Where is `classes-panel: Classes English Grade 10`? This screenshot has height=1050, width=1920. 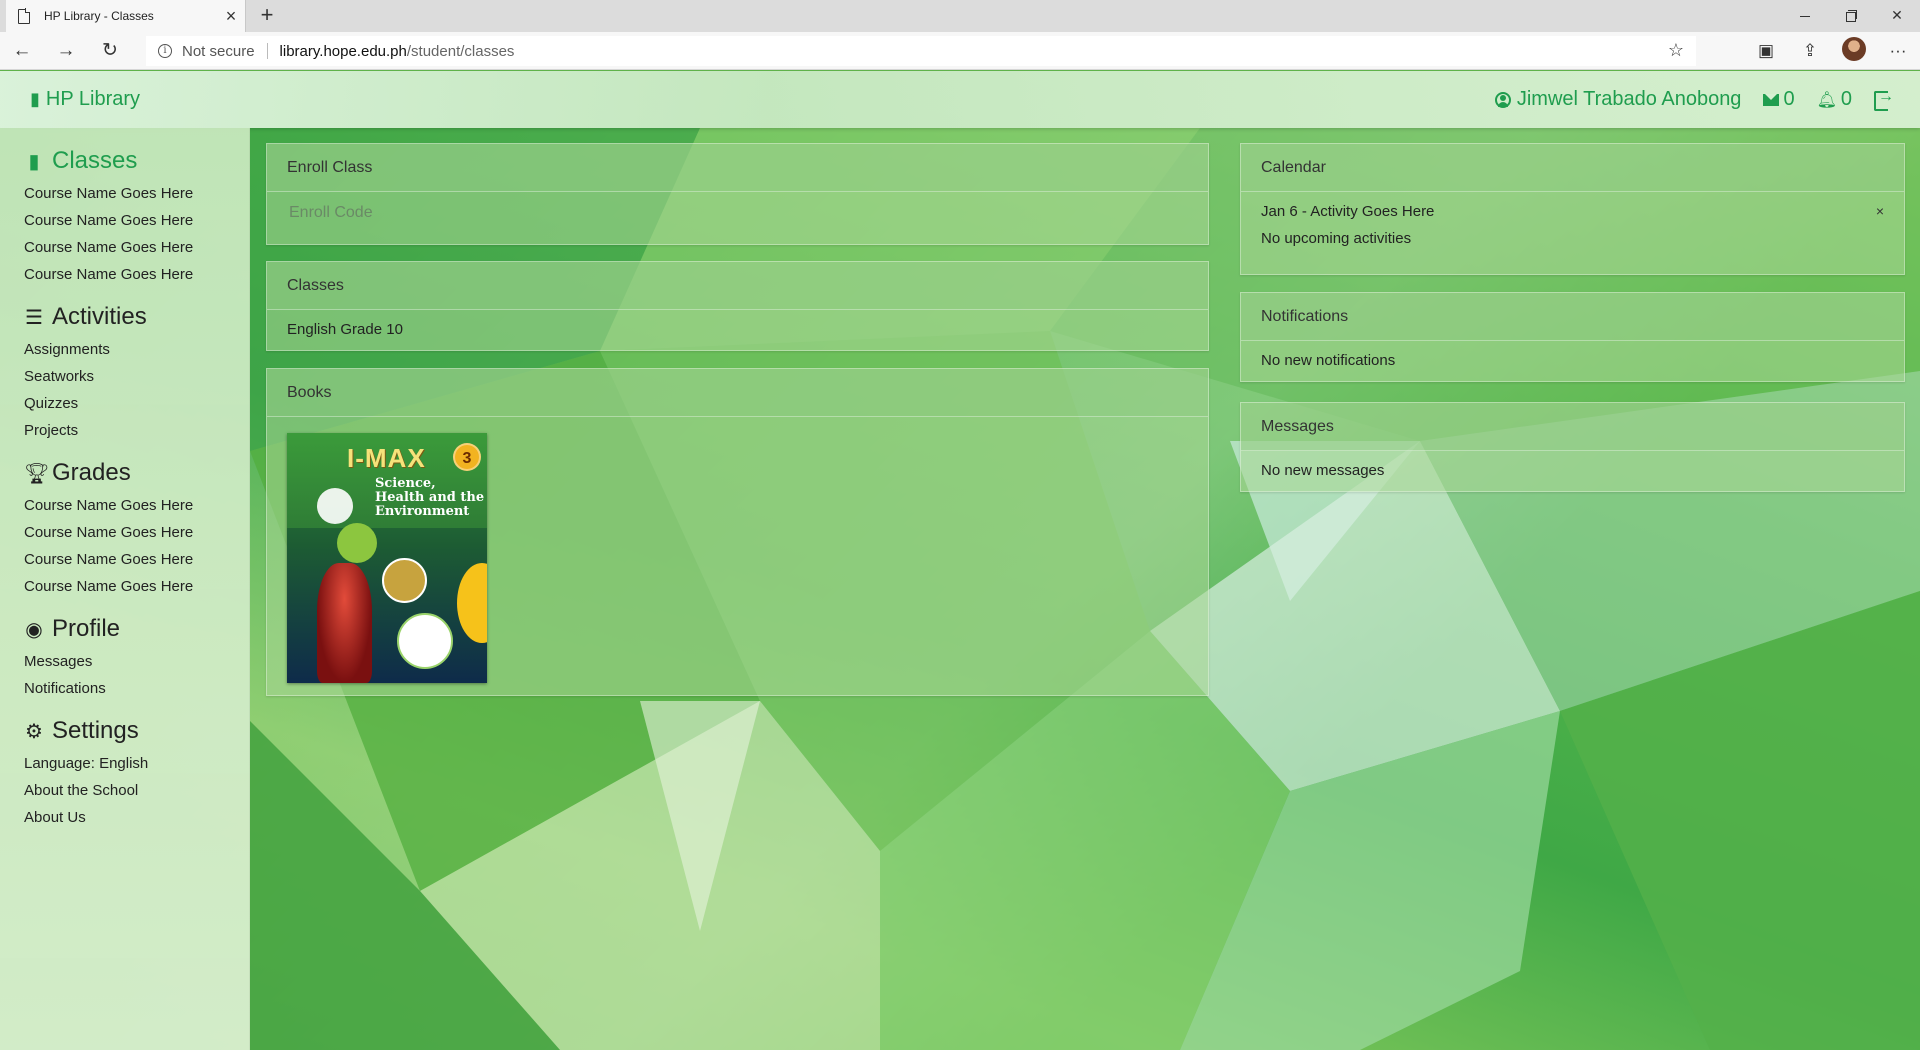
classes-panel: Classes English Grade 10 is located at coordinates (737, 306).